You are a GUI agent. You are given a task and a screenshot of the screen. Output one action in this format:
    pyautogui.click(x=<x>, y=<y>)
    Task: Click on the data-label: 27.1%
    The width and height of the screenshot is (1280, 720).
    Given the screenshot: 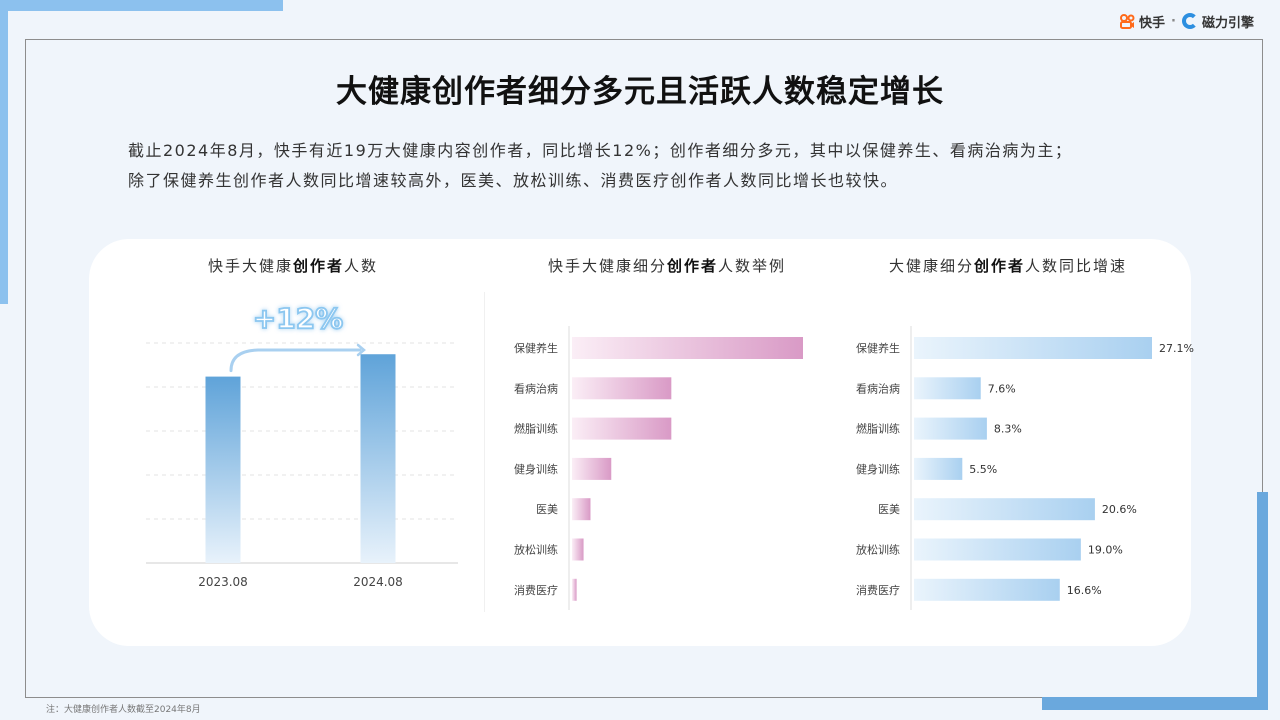 What is the action you would take?
    pyautogui.click(x=1176, y=348)
    